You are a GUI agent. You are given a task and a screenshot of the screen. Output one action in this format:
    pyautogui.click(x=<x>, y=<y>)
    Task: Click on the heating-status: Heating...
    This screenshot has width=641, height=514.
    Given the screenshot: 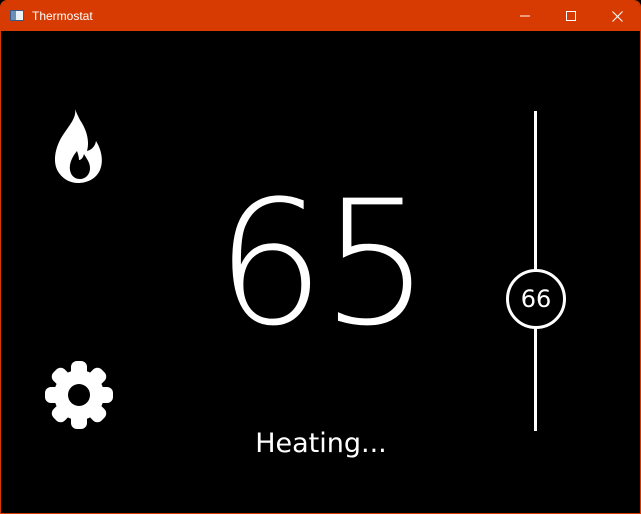 What is the action you would take?
    pyautogui.click(x=321, y=443)
    